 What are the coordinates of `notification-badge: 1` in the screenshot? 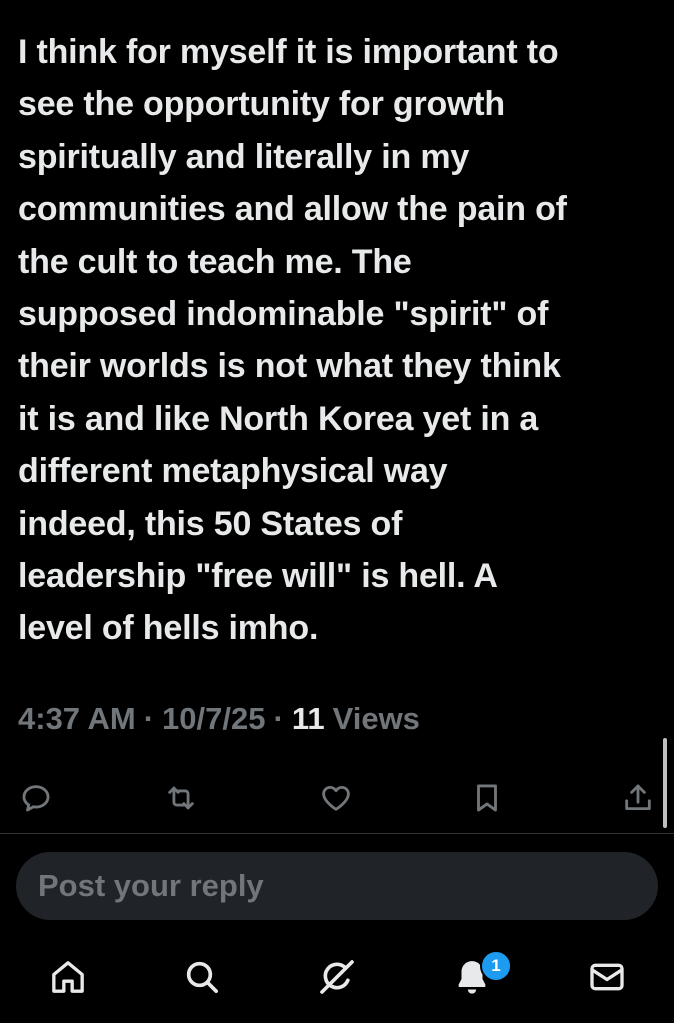 It's located at (496, 966).